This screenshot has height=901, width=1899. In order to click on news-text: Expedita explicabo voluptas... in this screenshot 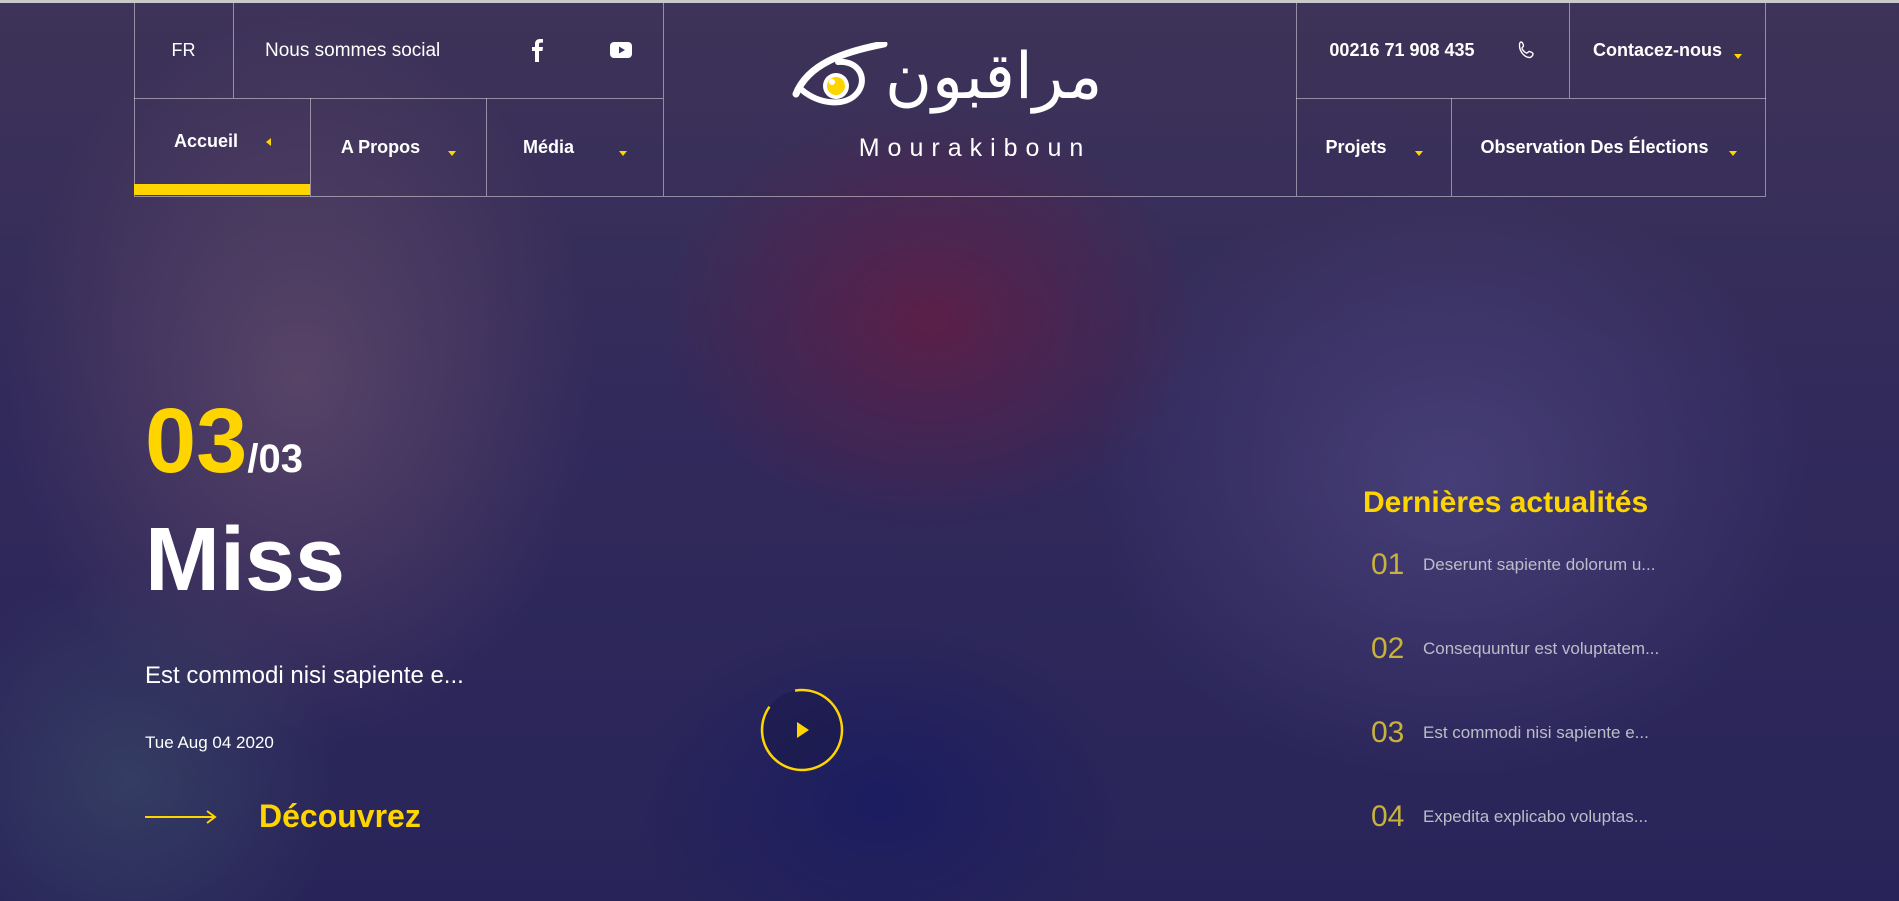, I will do `click(1535, 817)`.